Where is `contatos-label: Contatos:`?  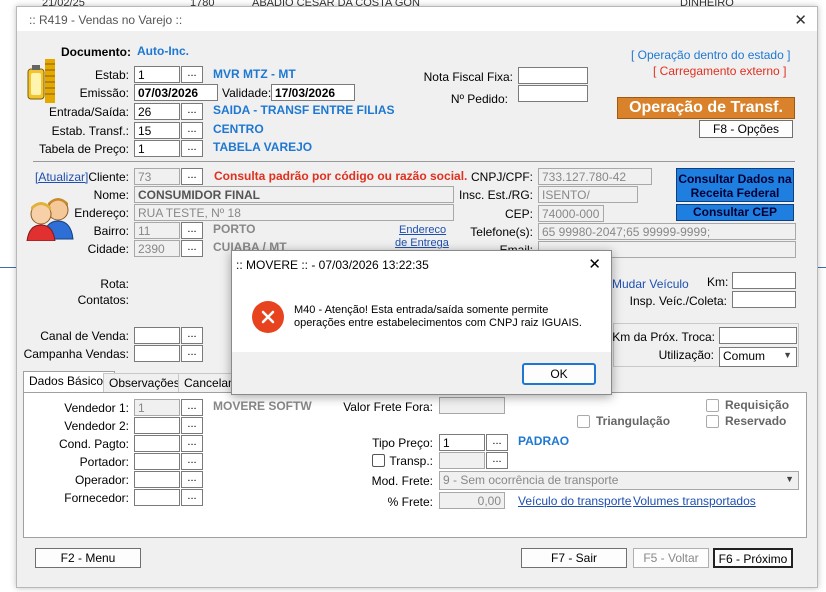
contatos-label: Contatos: is located at coordinates (103, 300).